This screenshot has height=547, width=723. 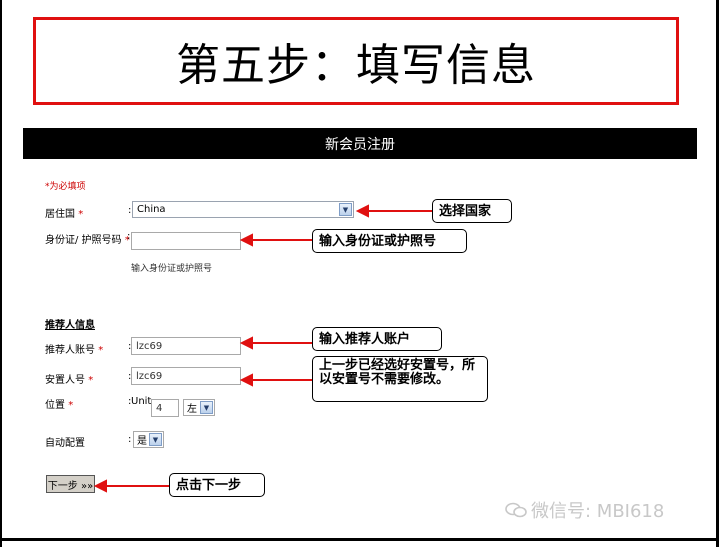 I want to click on watermark: 微信号: MBI618, so click(x=584, y=510).